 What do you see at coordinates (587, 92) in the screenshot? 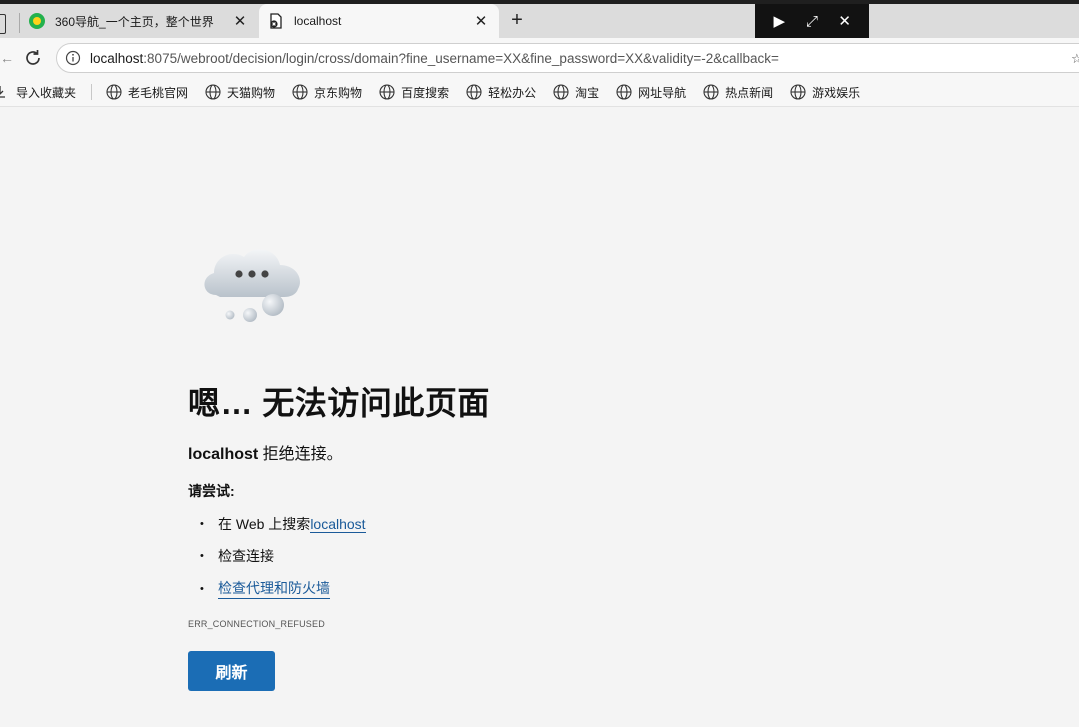
I see `bookmark-label: 淘宝` at bounding box center [587, 92].